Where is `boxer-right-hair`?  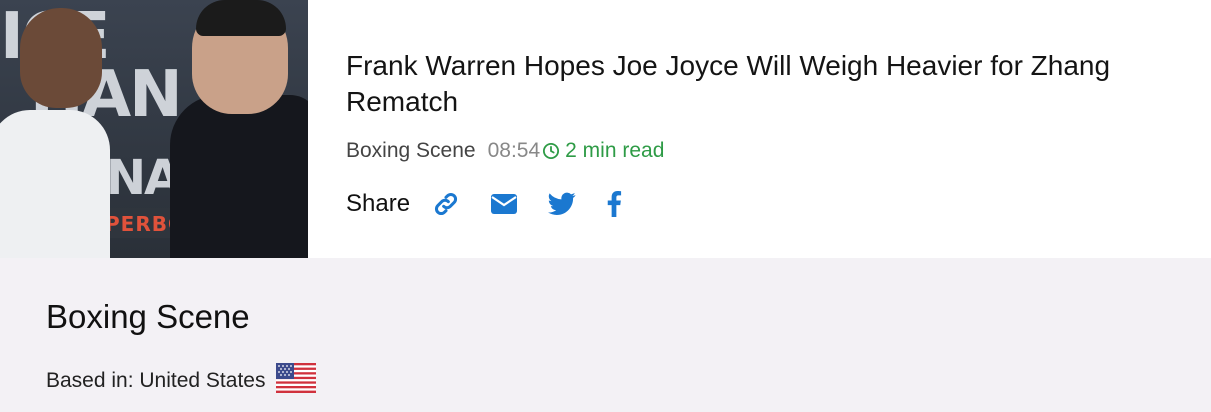
boxer-right-hair is located at coordinates (241, 18).